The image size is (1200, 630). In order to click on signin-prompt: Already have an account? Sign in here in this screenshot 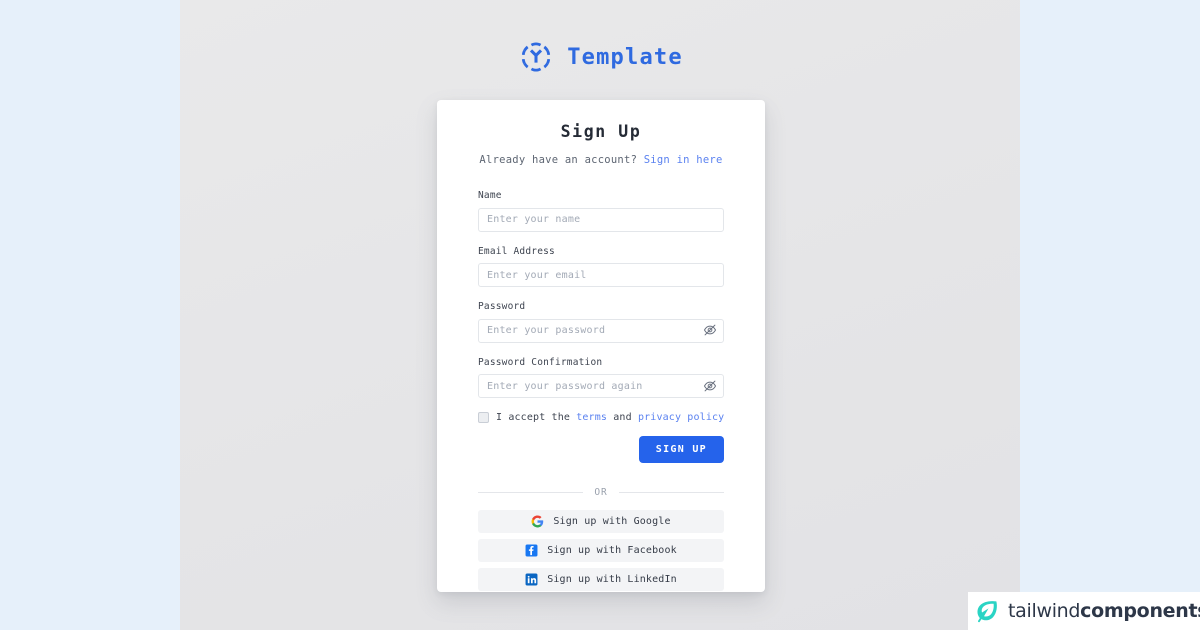, I will do `click(601, 160)`.